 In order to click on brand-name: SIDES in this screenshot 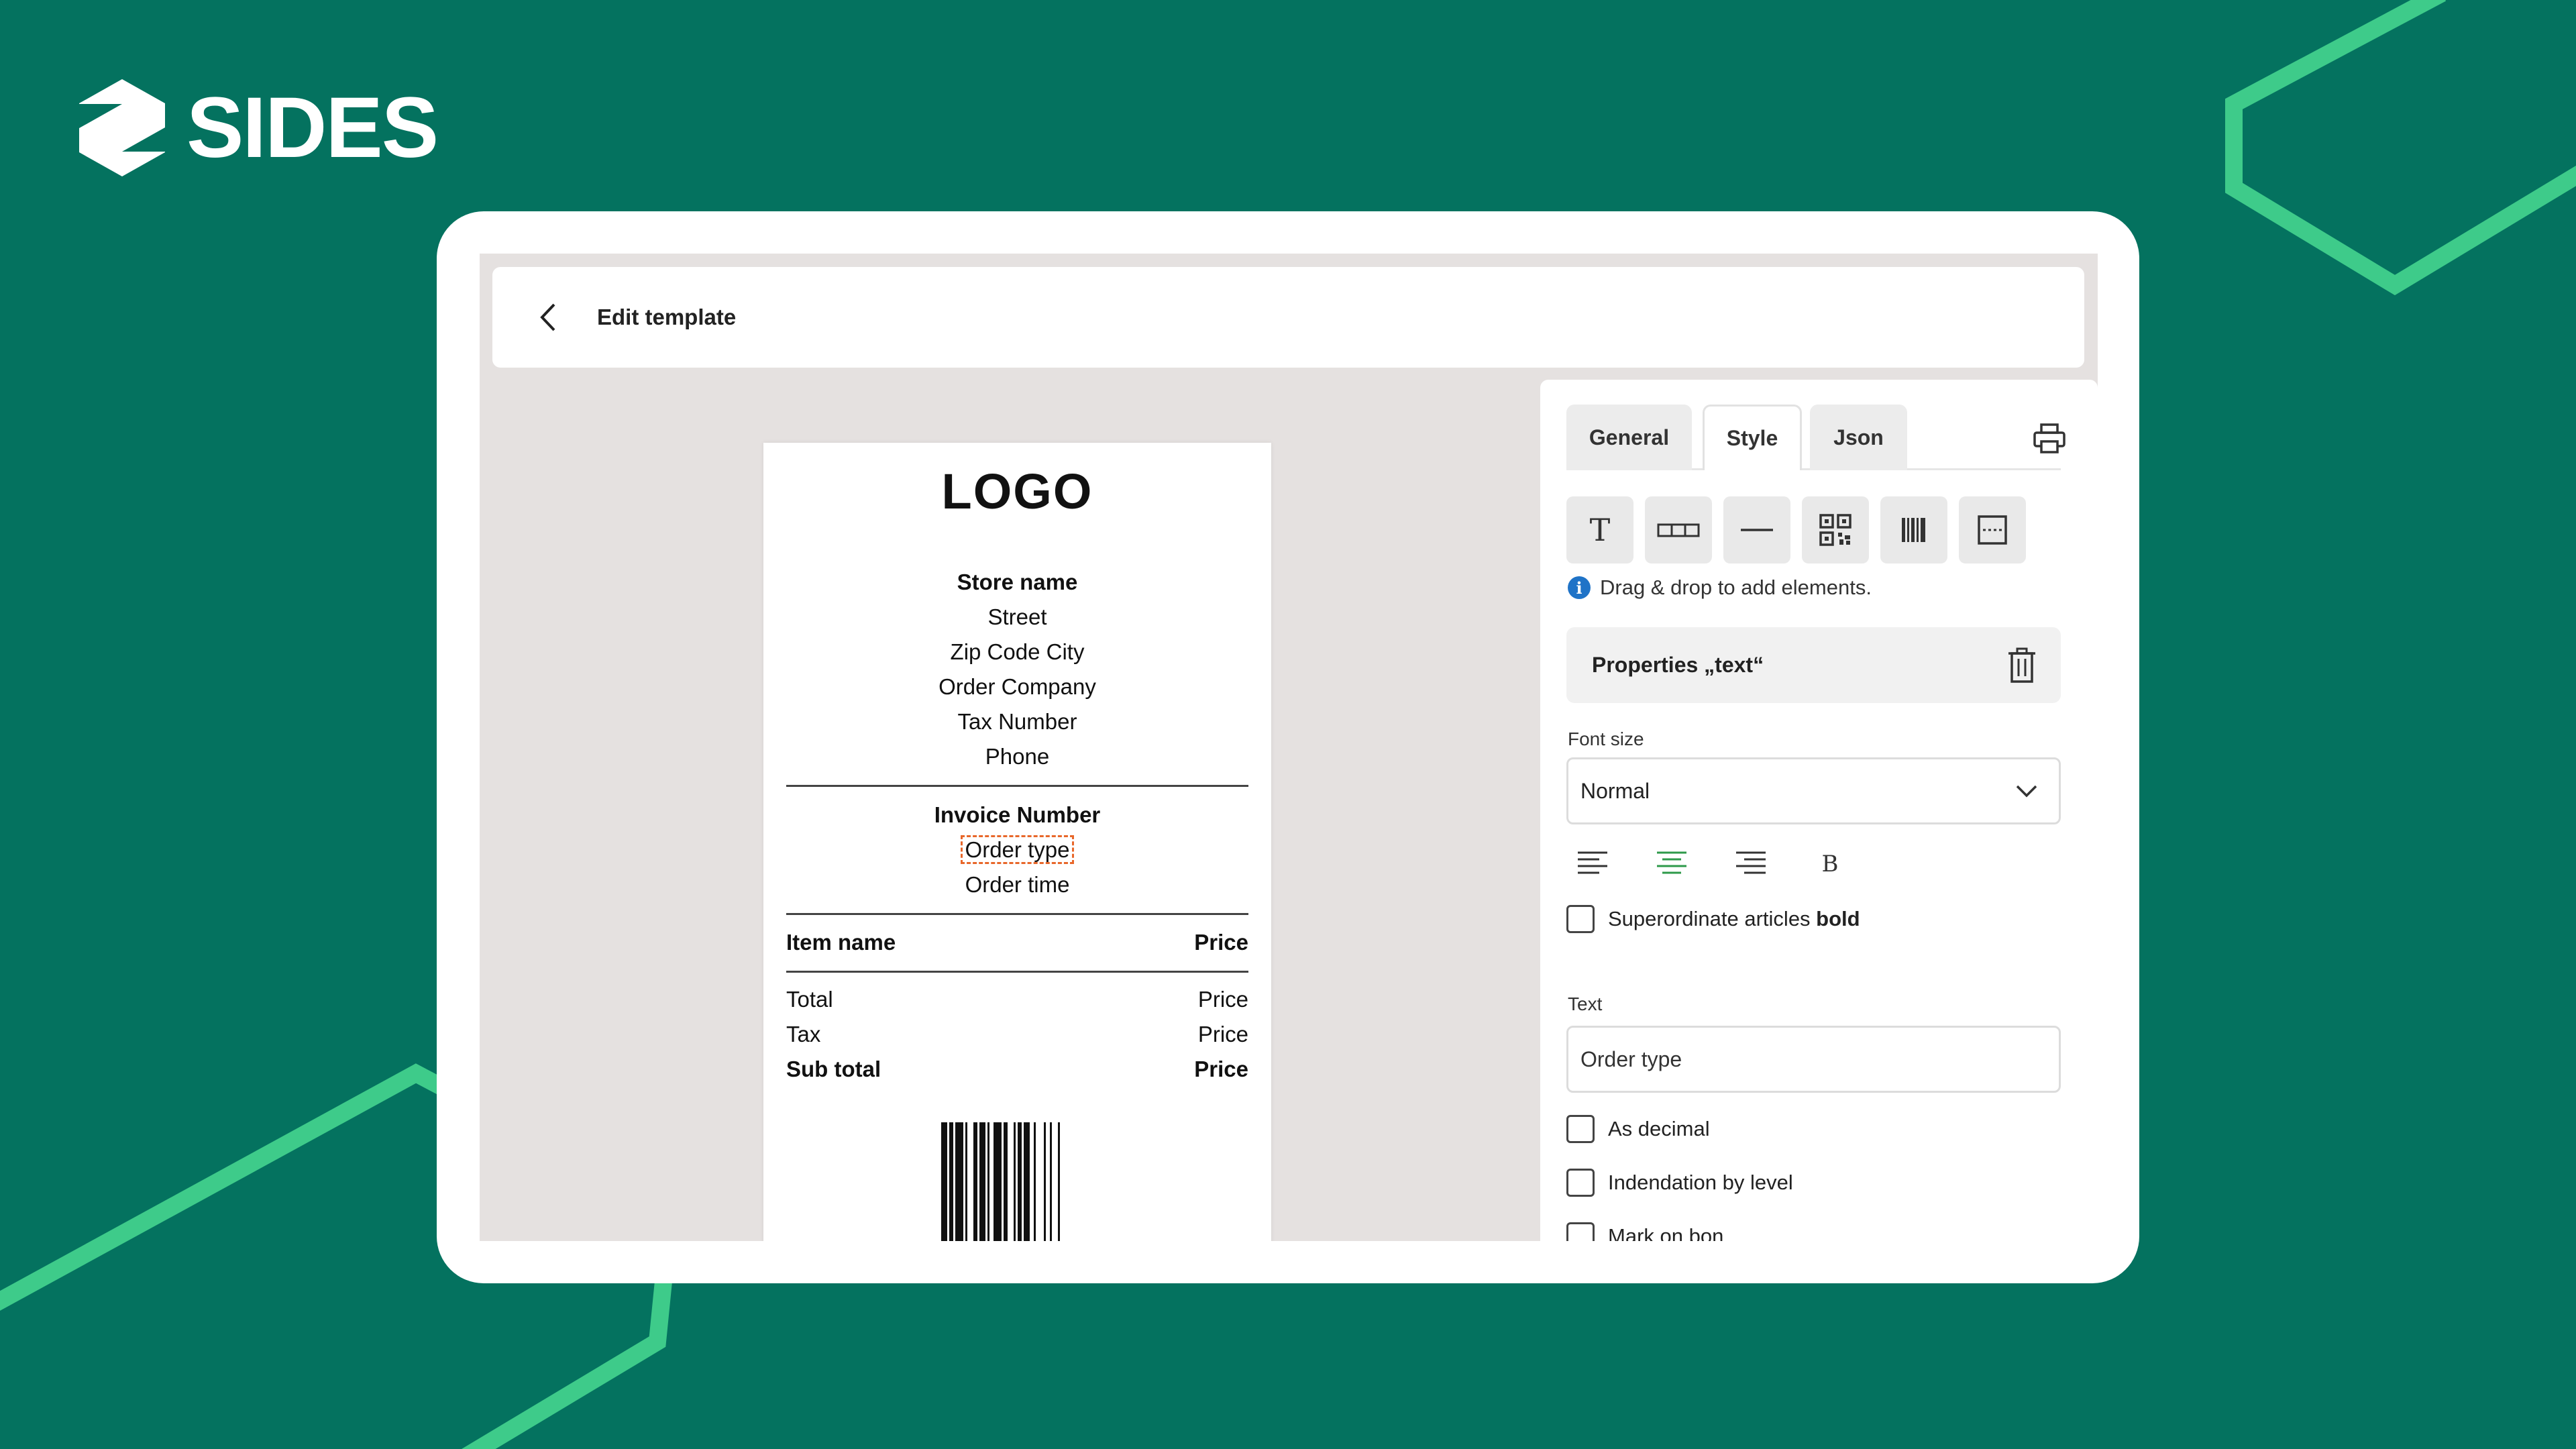, I will do `click(312, 127)`.